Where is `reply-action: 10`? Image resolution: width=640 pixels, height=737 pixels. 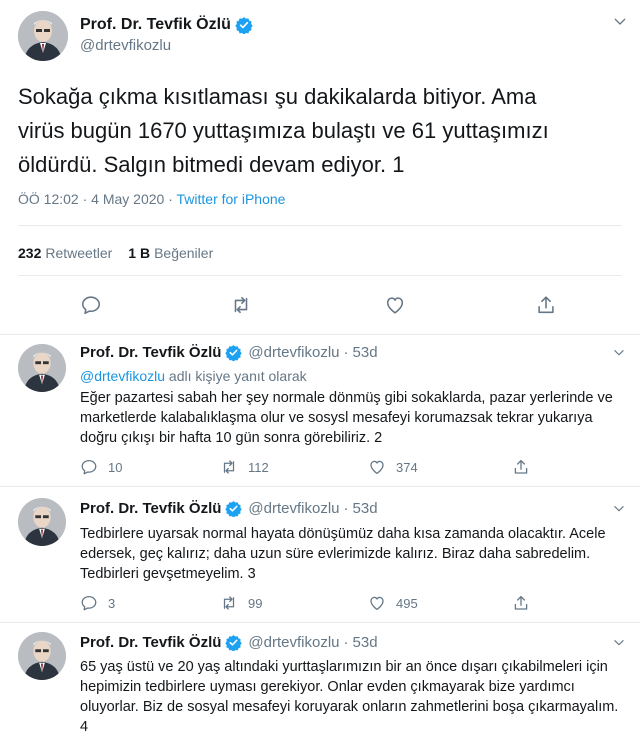
reply-action: 10 is located at coordinates (101, 467).